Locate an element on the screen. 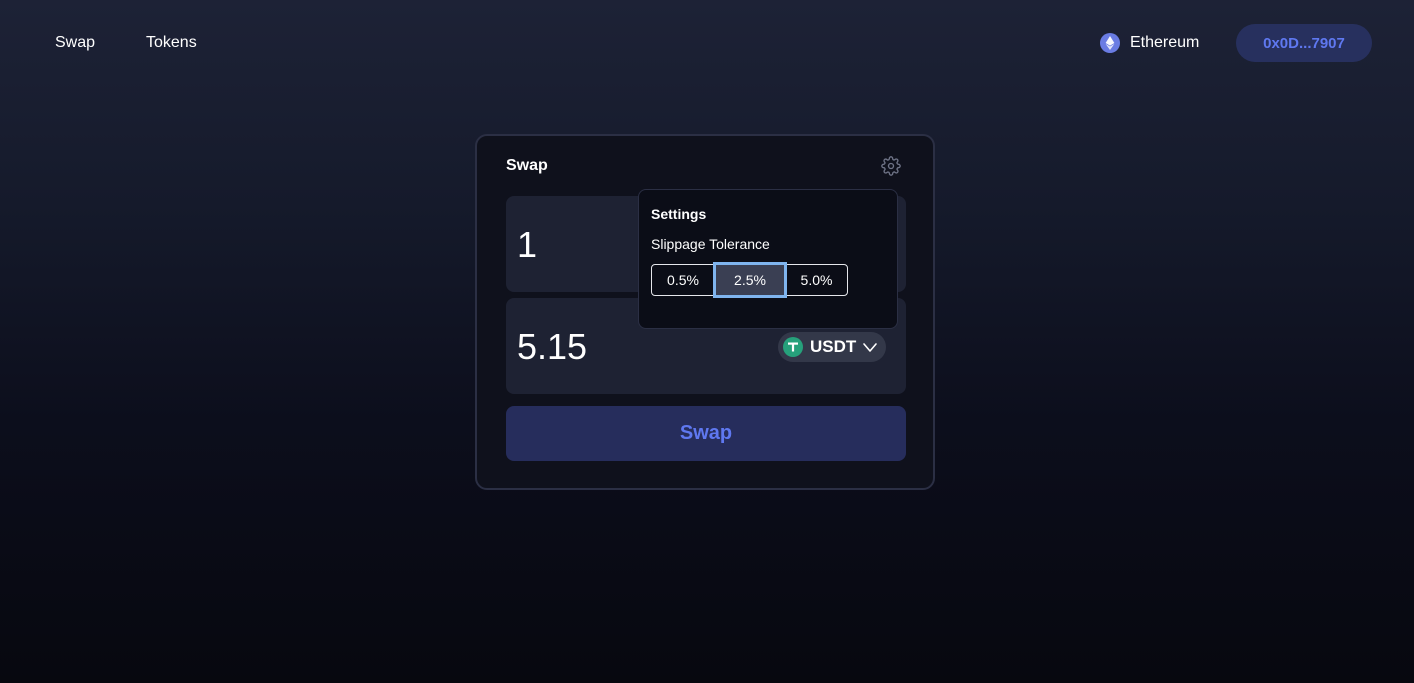  nav-link-swap: Swap is located at coordinates (75, 43).